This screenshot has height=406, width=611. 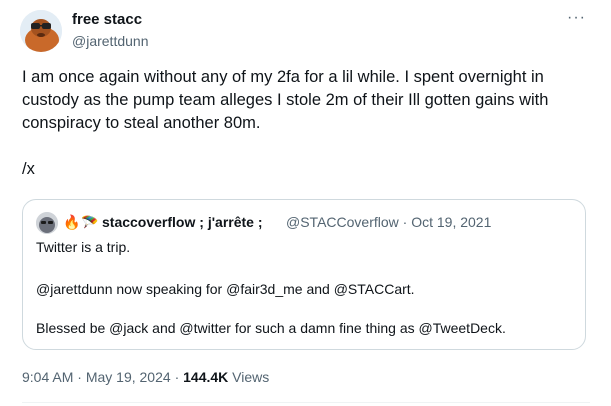 I want to click on quoted-tweet-date: Oct 19, 2021, so click(x=451, y=222).